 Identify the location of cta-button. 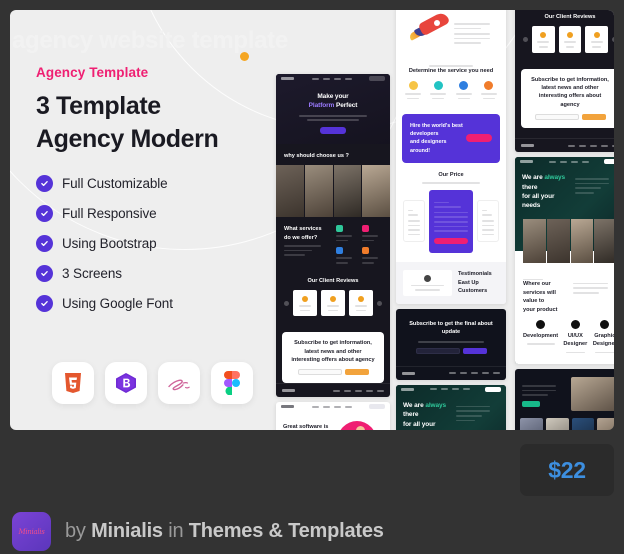
(531, 403).